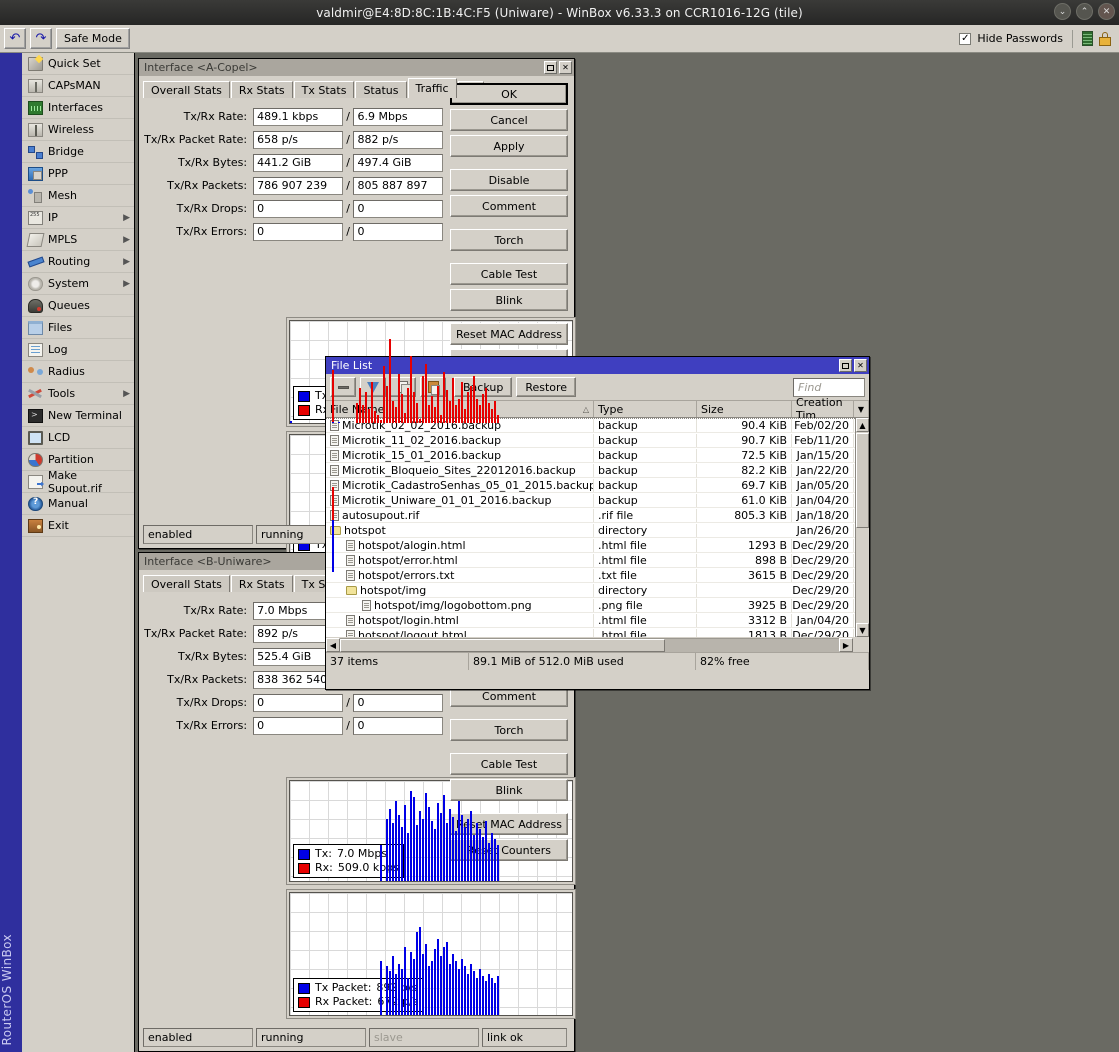  I want to click on comment-button: Comment, so click(509, 206).